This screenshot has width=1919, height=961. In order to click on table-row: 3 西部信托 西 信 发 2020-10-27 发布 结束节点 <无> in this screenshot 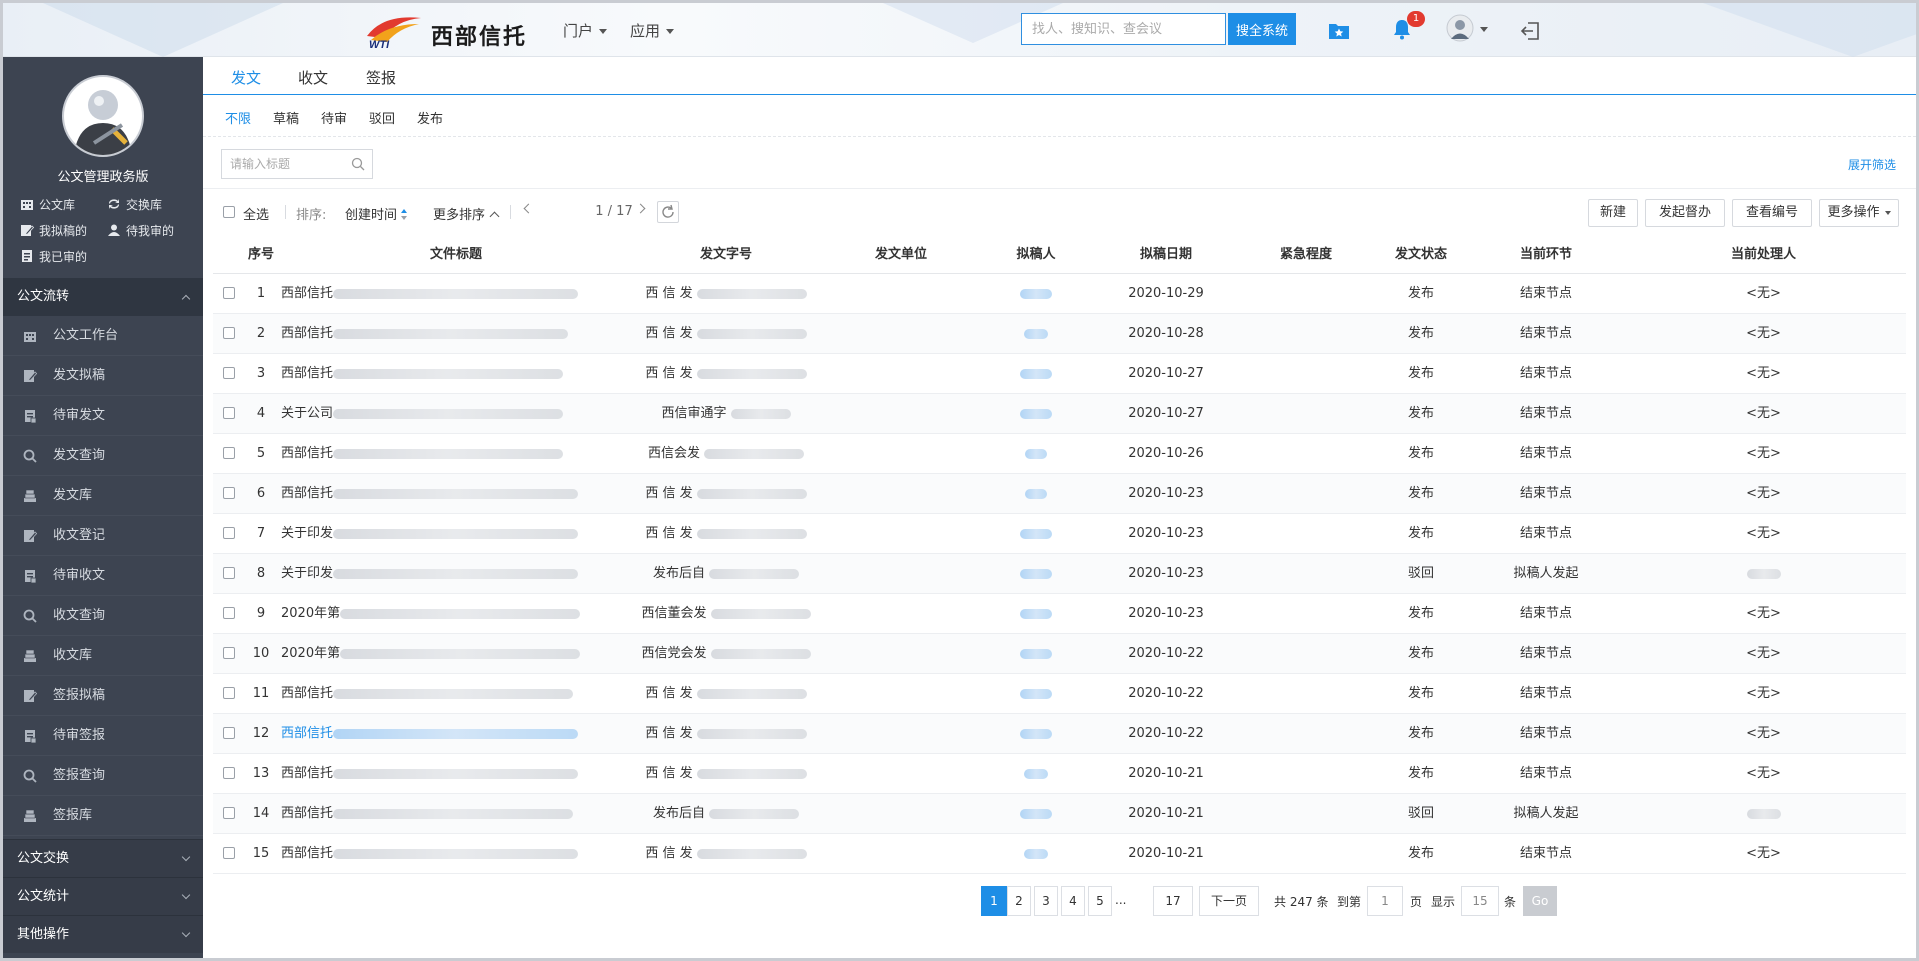, I will do `click(1059, 374)`.